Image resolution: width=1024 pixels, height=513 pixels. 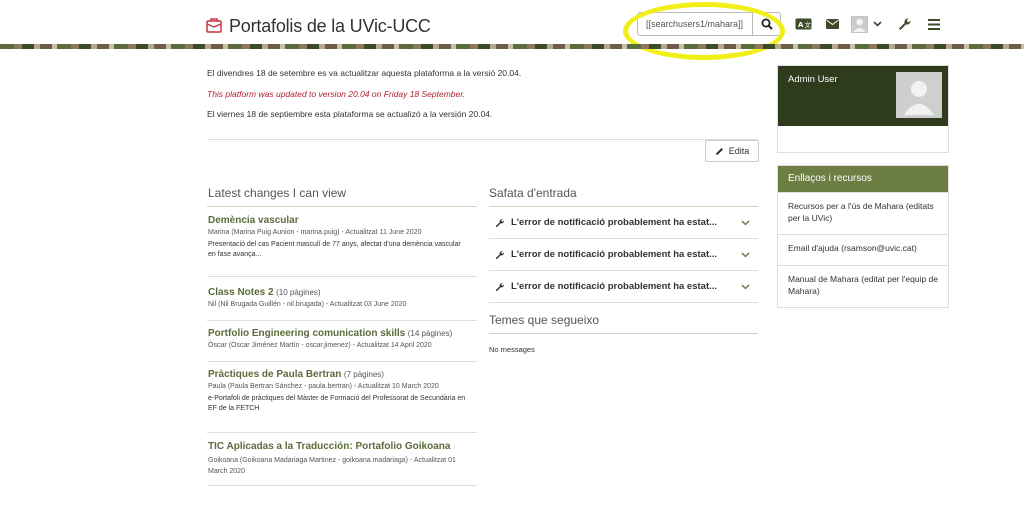 I want to click on site-title: Portafolis de la UVic-UCC, so click(x=330, y=26).